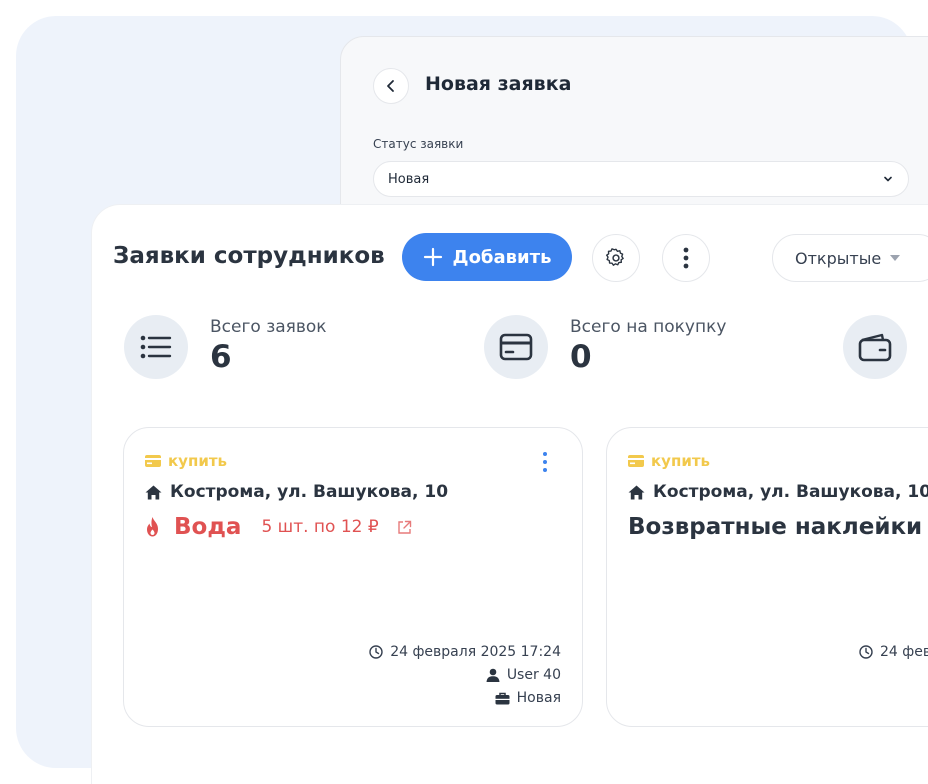 The height and width of the screenshot is (784, 928). Describe the element at coordinates (152, 527) in the screenshot. I see `fire-icon` at that location.